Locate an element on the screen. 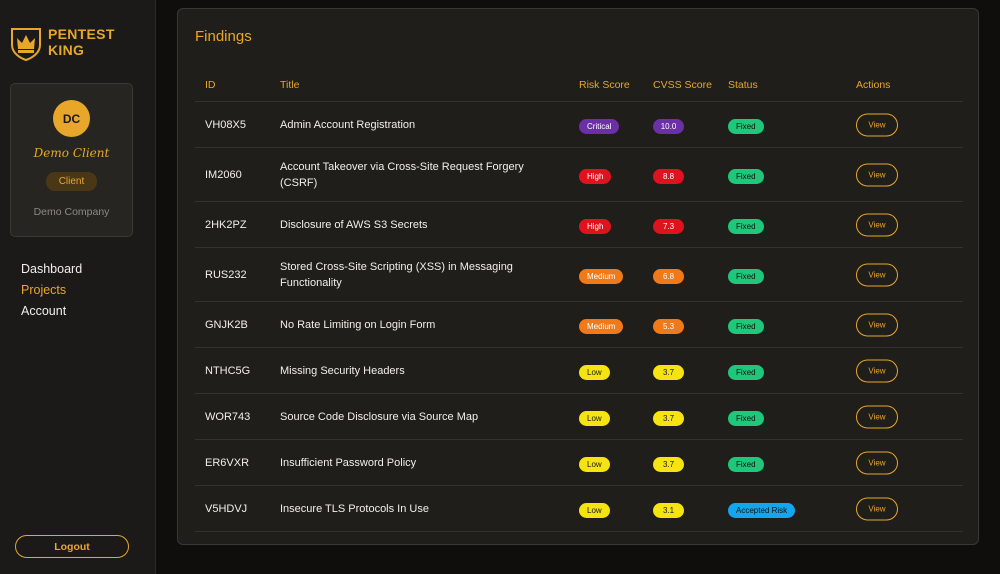  status-cell: Accepted Risk is located at coordinates (762, 509).